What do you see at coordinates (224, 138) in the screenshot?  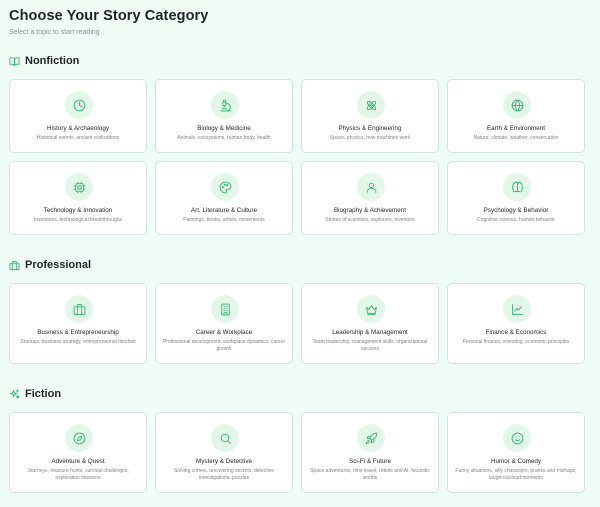 I see `card-description: Animals, ecosystems, human body, health` at bounding box center [224, 138].